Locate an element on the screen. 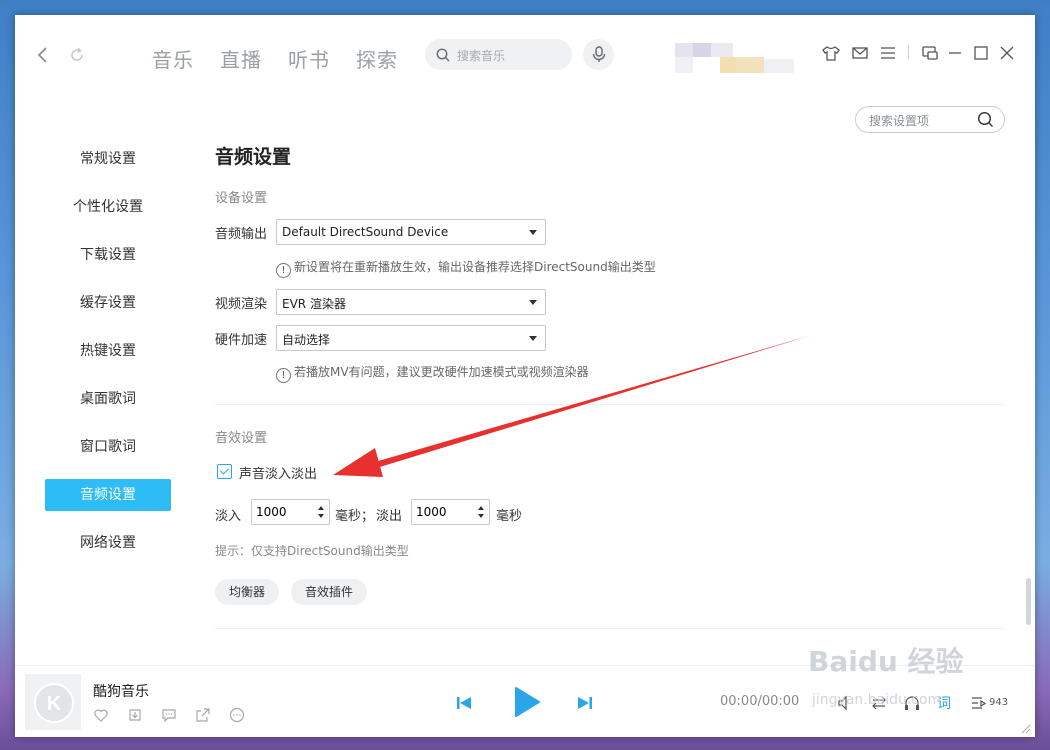 The height and width of the screenshot is (750, 1050). svg-text: K is located at coordinates (54, 704).